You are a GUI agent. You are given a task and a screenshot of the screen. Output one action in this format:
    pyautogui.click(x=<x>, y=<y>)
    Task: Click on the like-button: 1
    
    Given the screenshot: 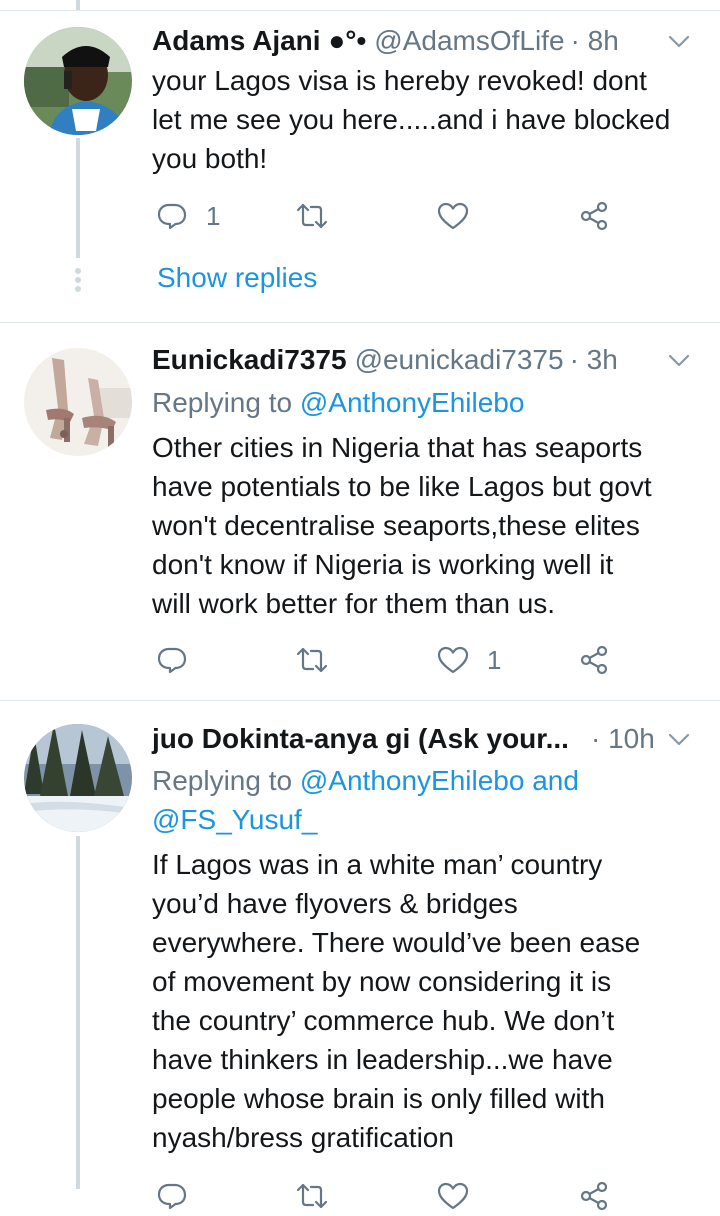 What is the action you would take?
    pyautogui.click(x=469, y=660)
    